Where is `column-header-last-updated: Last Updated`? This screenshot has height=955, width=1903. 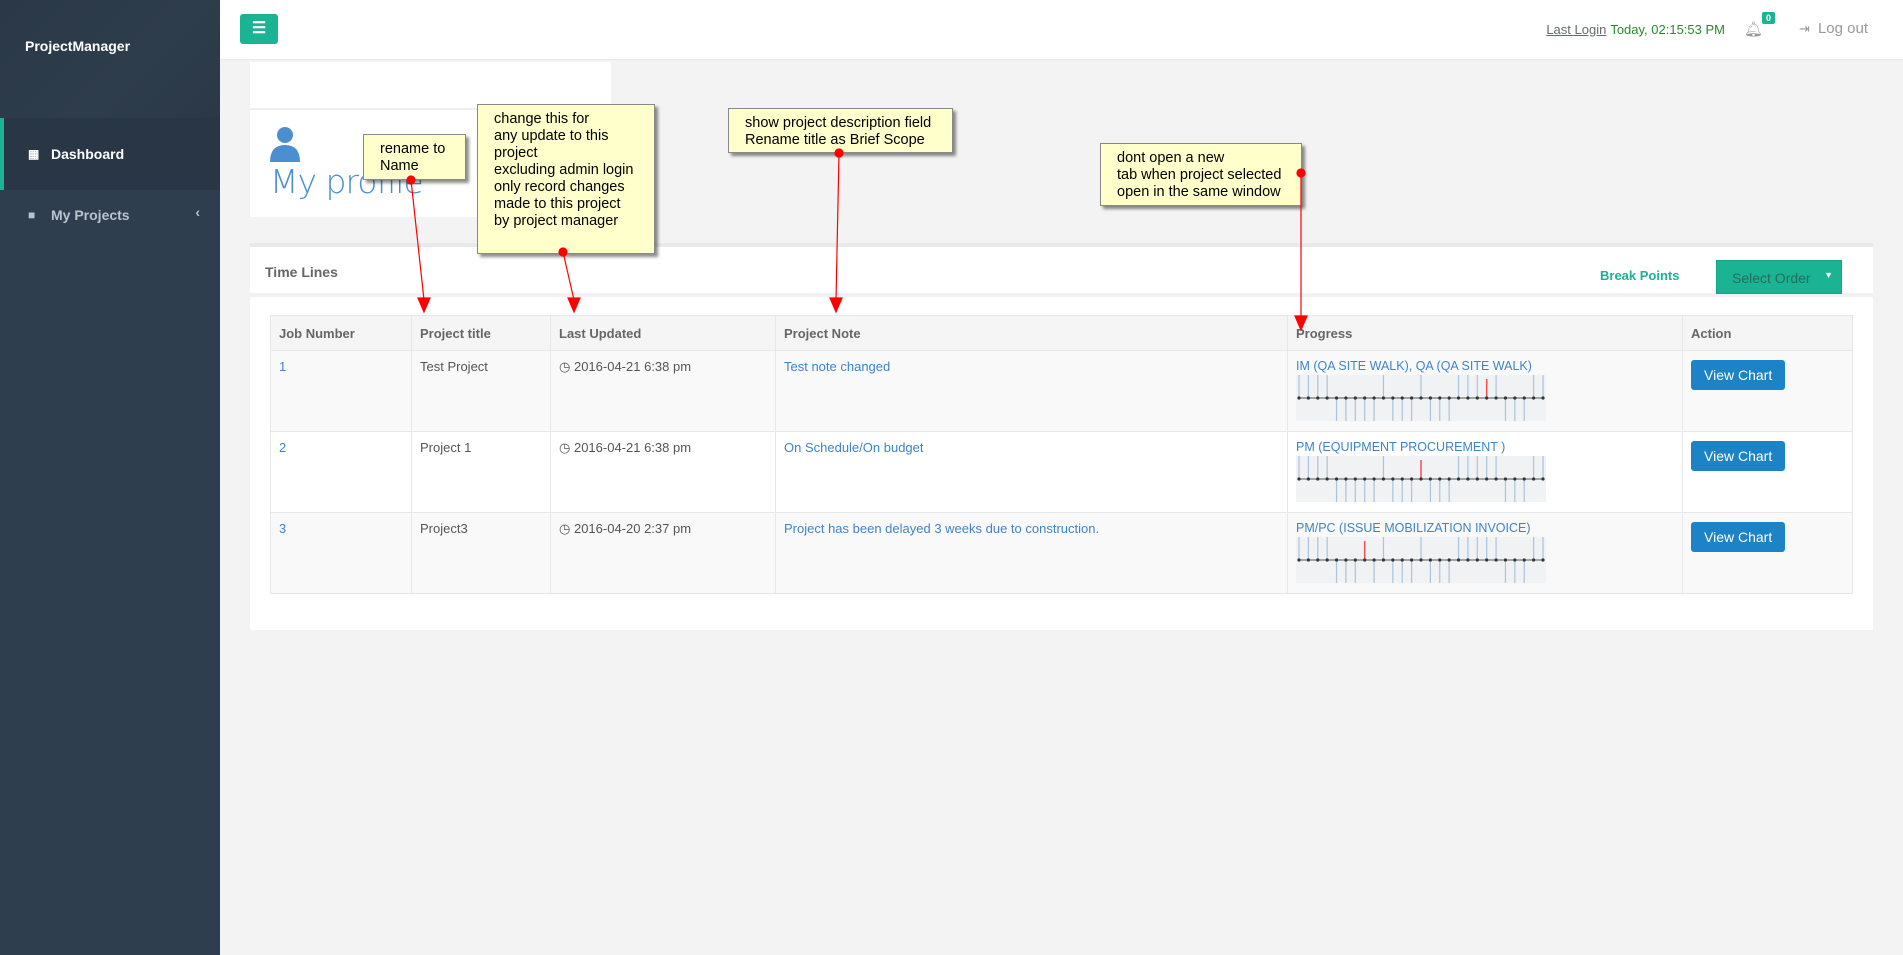
column-header-last-updated: Last Updated is located at coordinates (663, 333).